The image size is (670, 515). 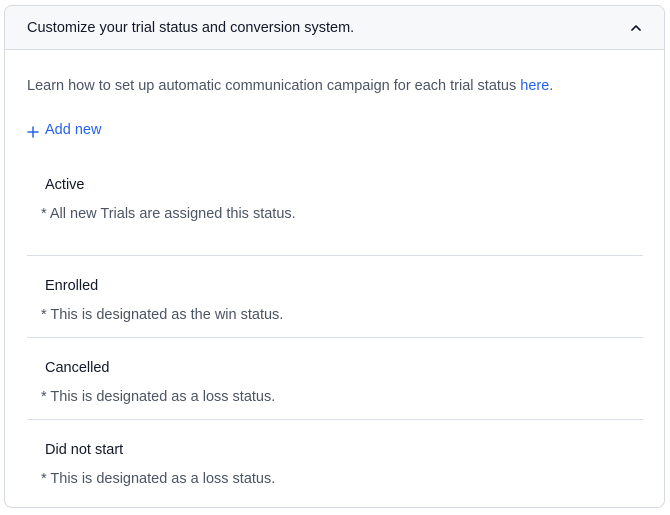 What do you see at coordinates (551, 86) in the screenshot?
I see `intro-suffix: .` at bounding box center [551, 86].